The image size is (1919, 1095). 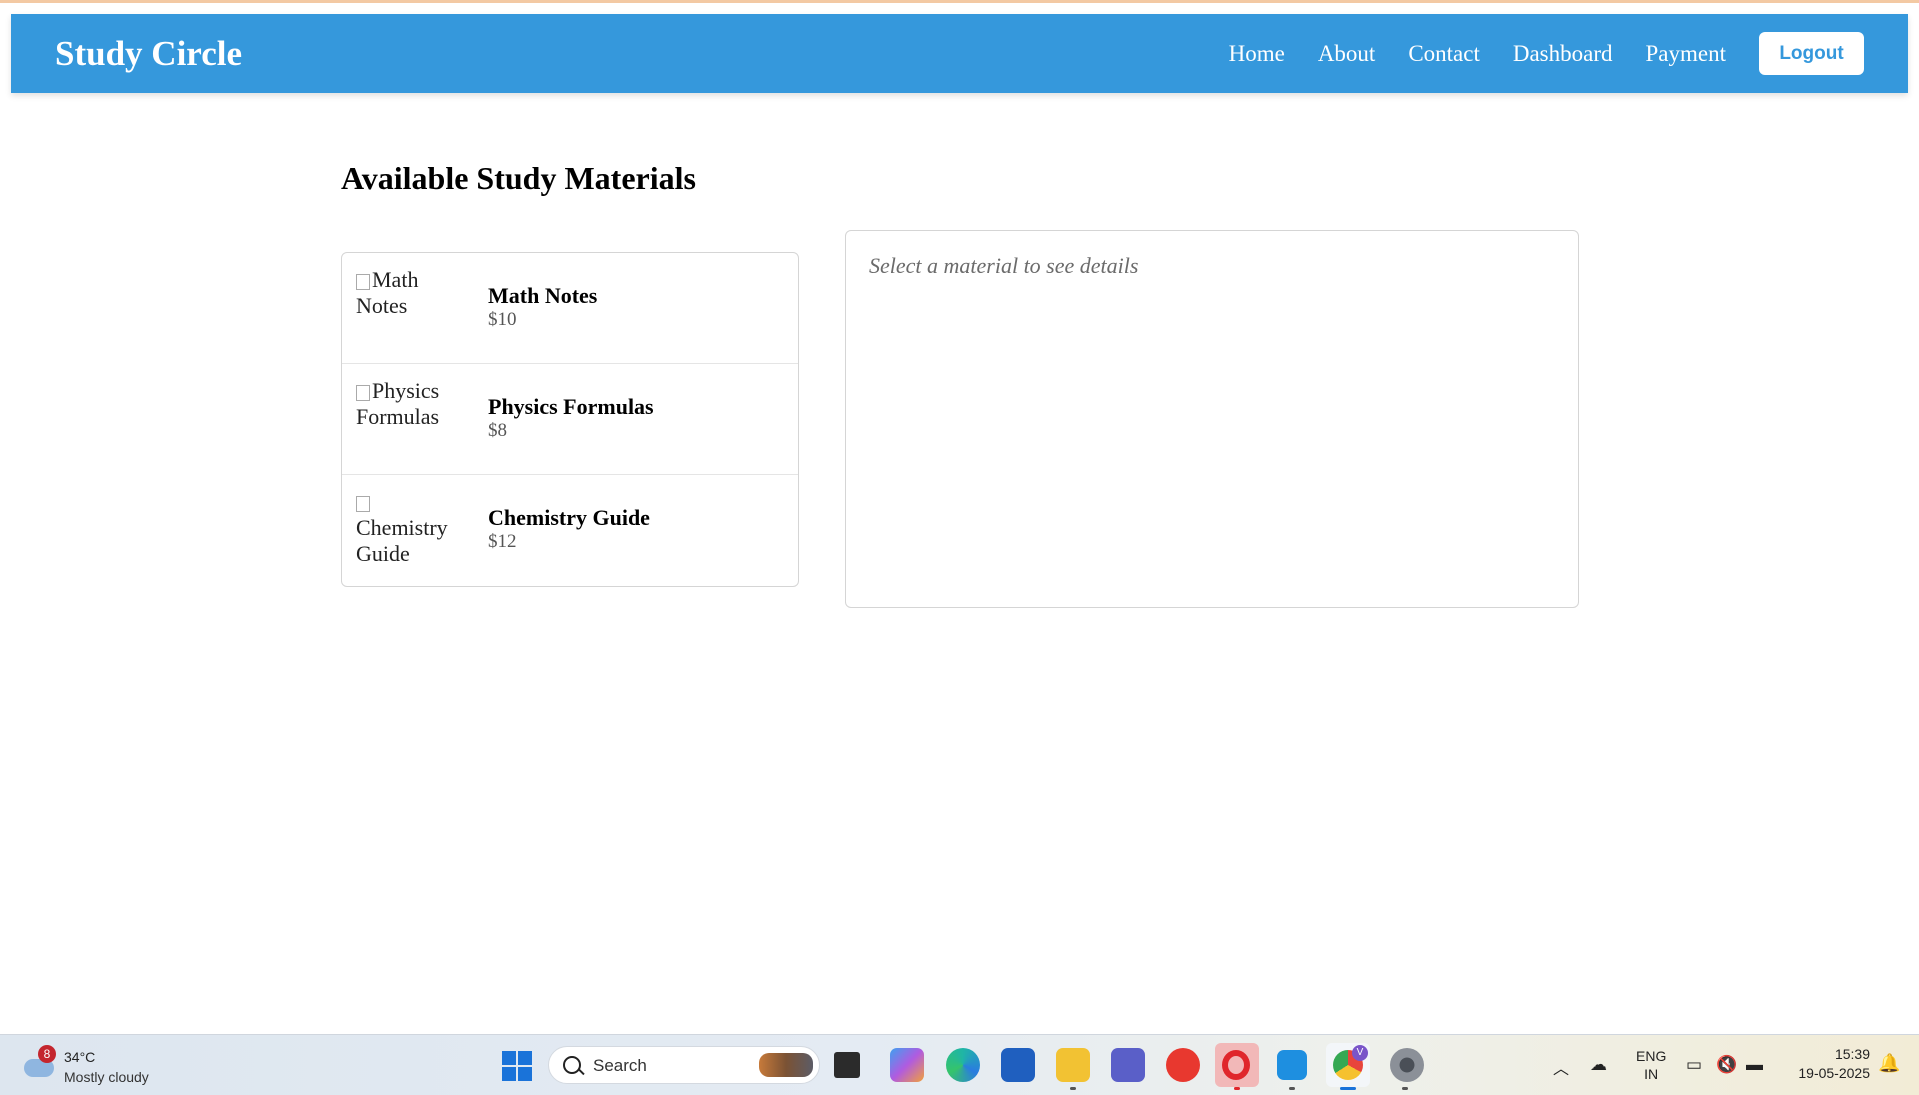 I want to click on material-thumbnail: Math Notes, so click(x=411, y=309).